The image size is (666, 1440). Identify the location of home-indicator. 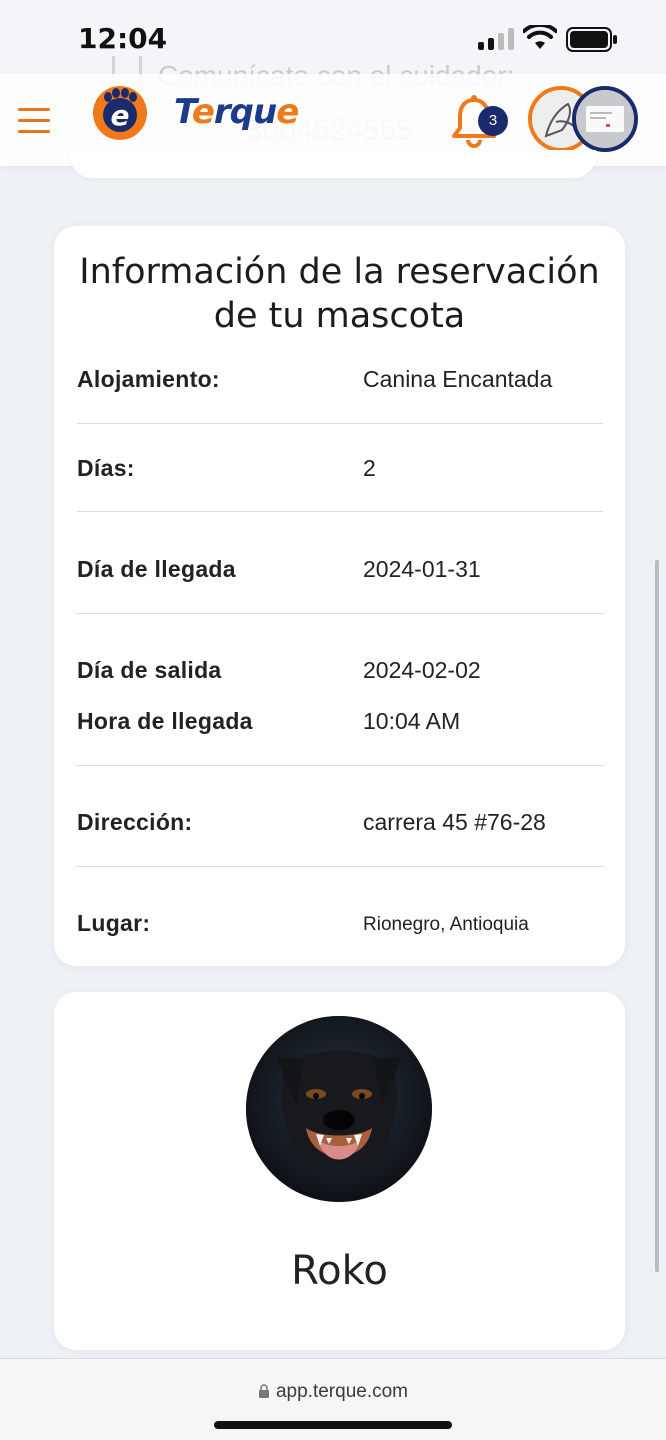
(333, 1425).